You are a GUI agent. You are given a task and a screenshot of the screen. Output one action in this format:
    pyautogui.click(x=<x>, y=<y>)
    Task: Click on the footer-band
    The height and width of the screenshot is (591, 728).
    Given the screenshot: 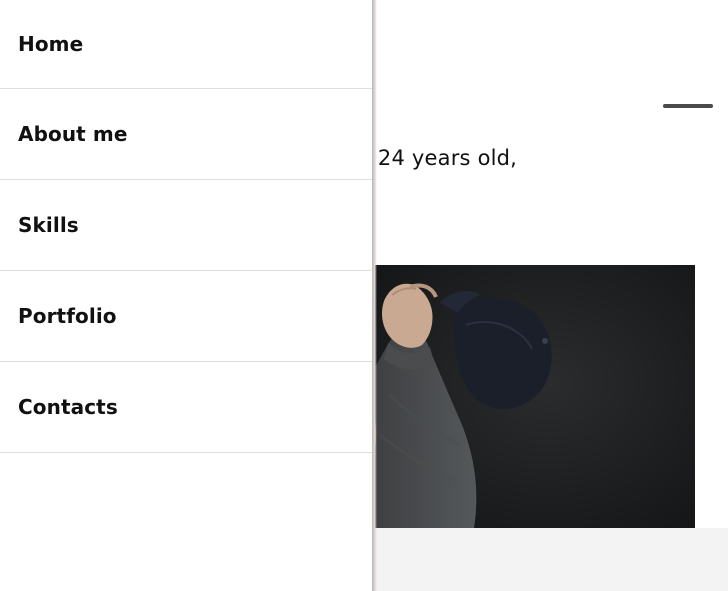 What is the action you would take?
    pyautogui.click(x=551, y=559)
    